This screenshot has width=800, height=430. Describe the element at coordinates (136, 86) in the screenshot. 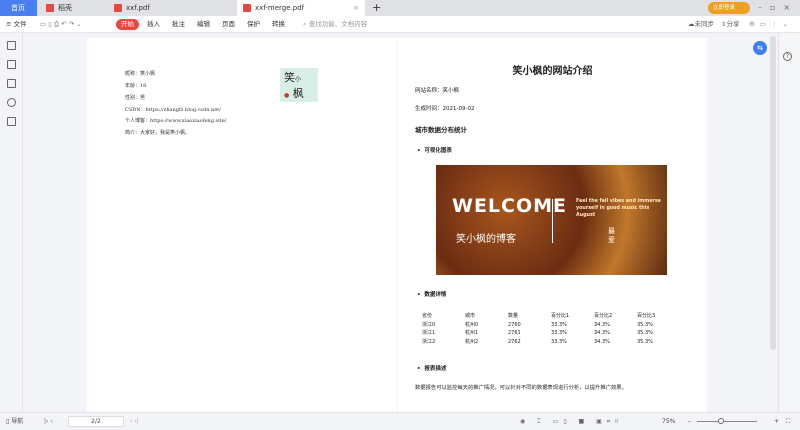

I see `age-line: 年龄：18` at that location.